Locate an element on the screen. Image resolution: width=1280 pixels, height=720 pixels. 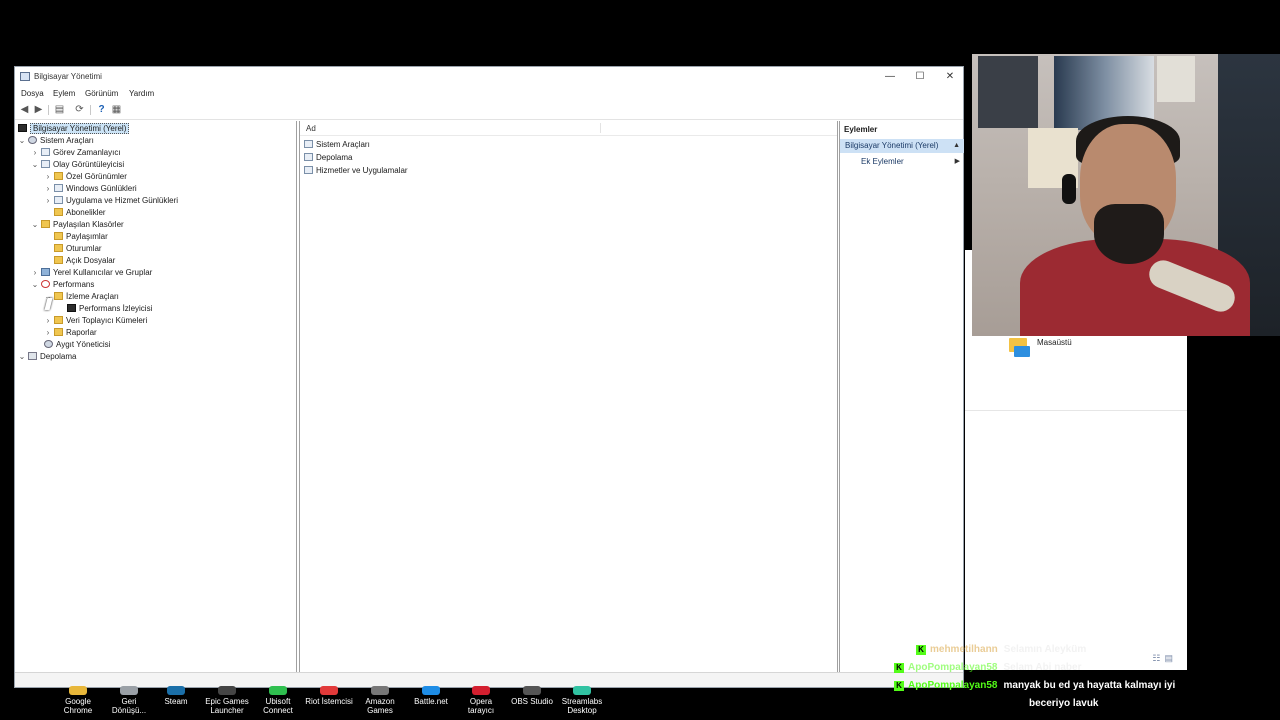
show-hide-tree-icon: ▤ is located at coordinates (59, 110).